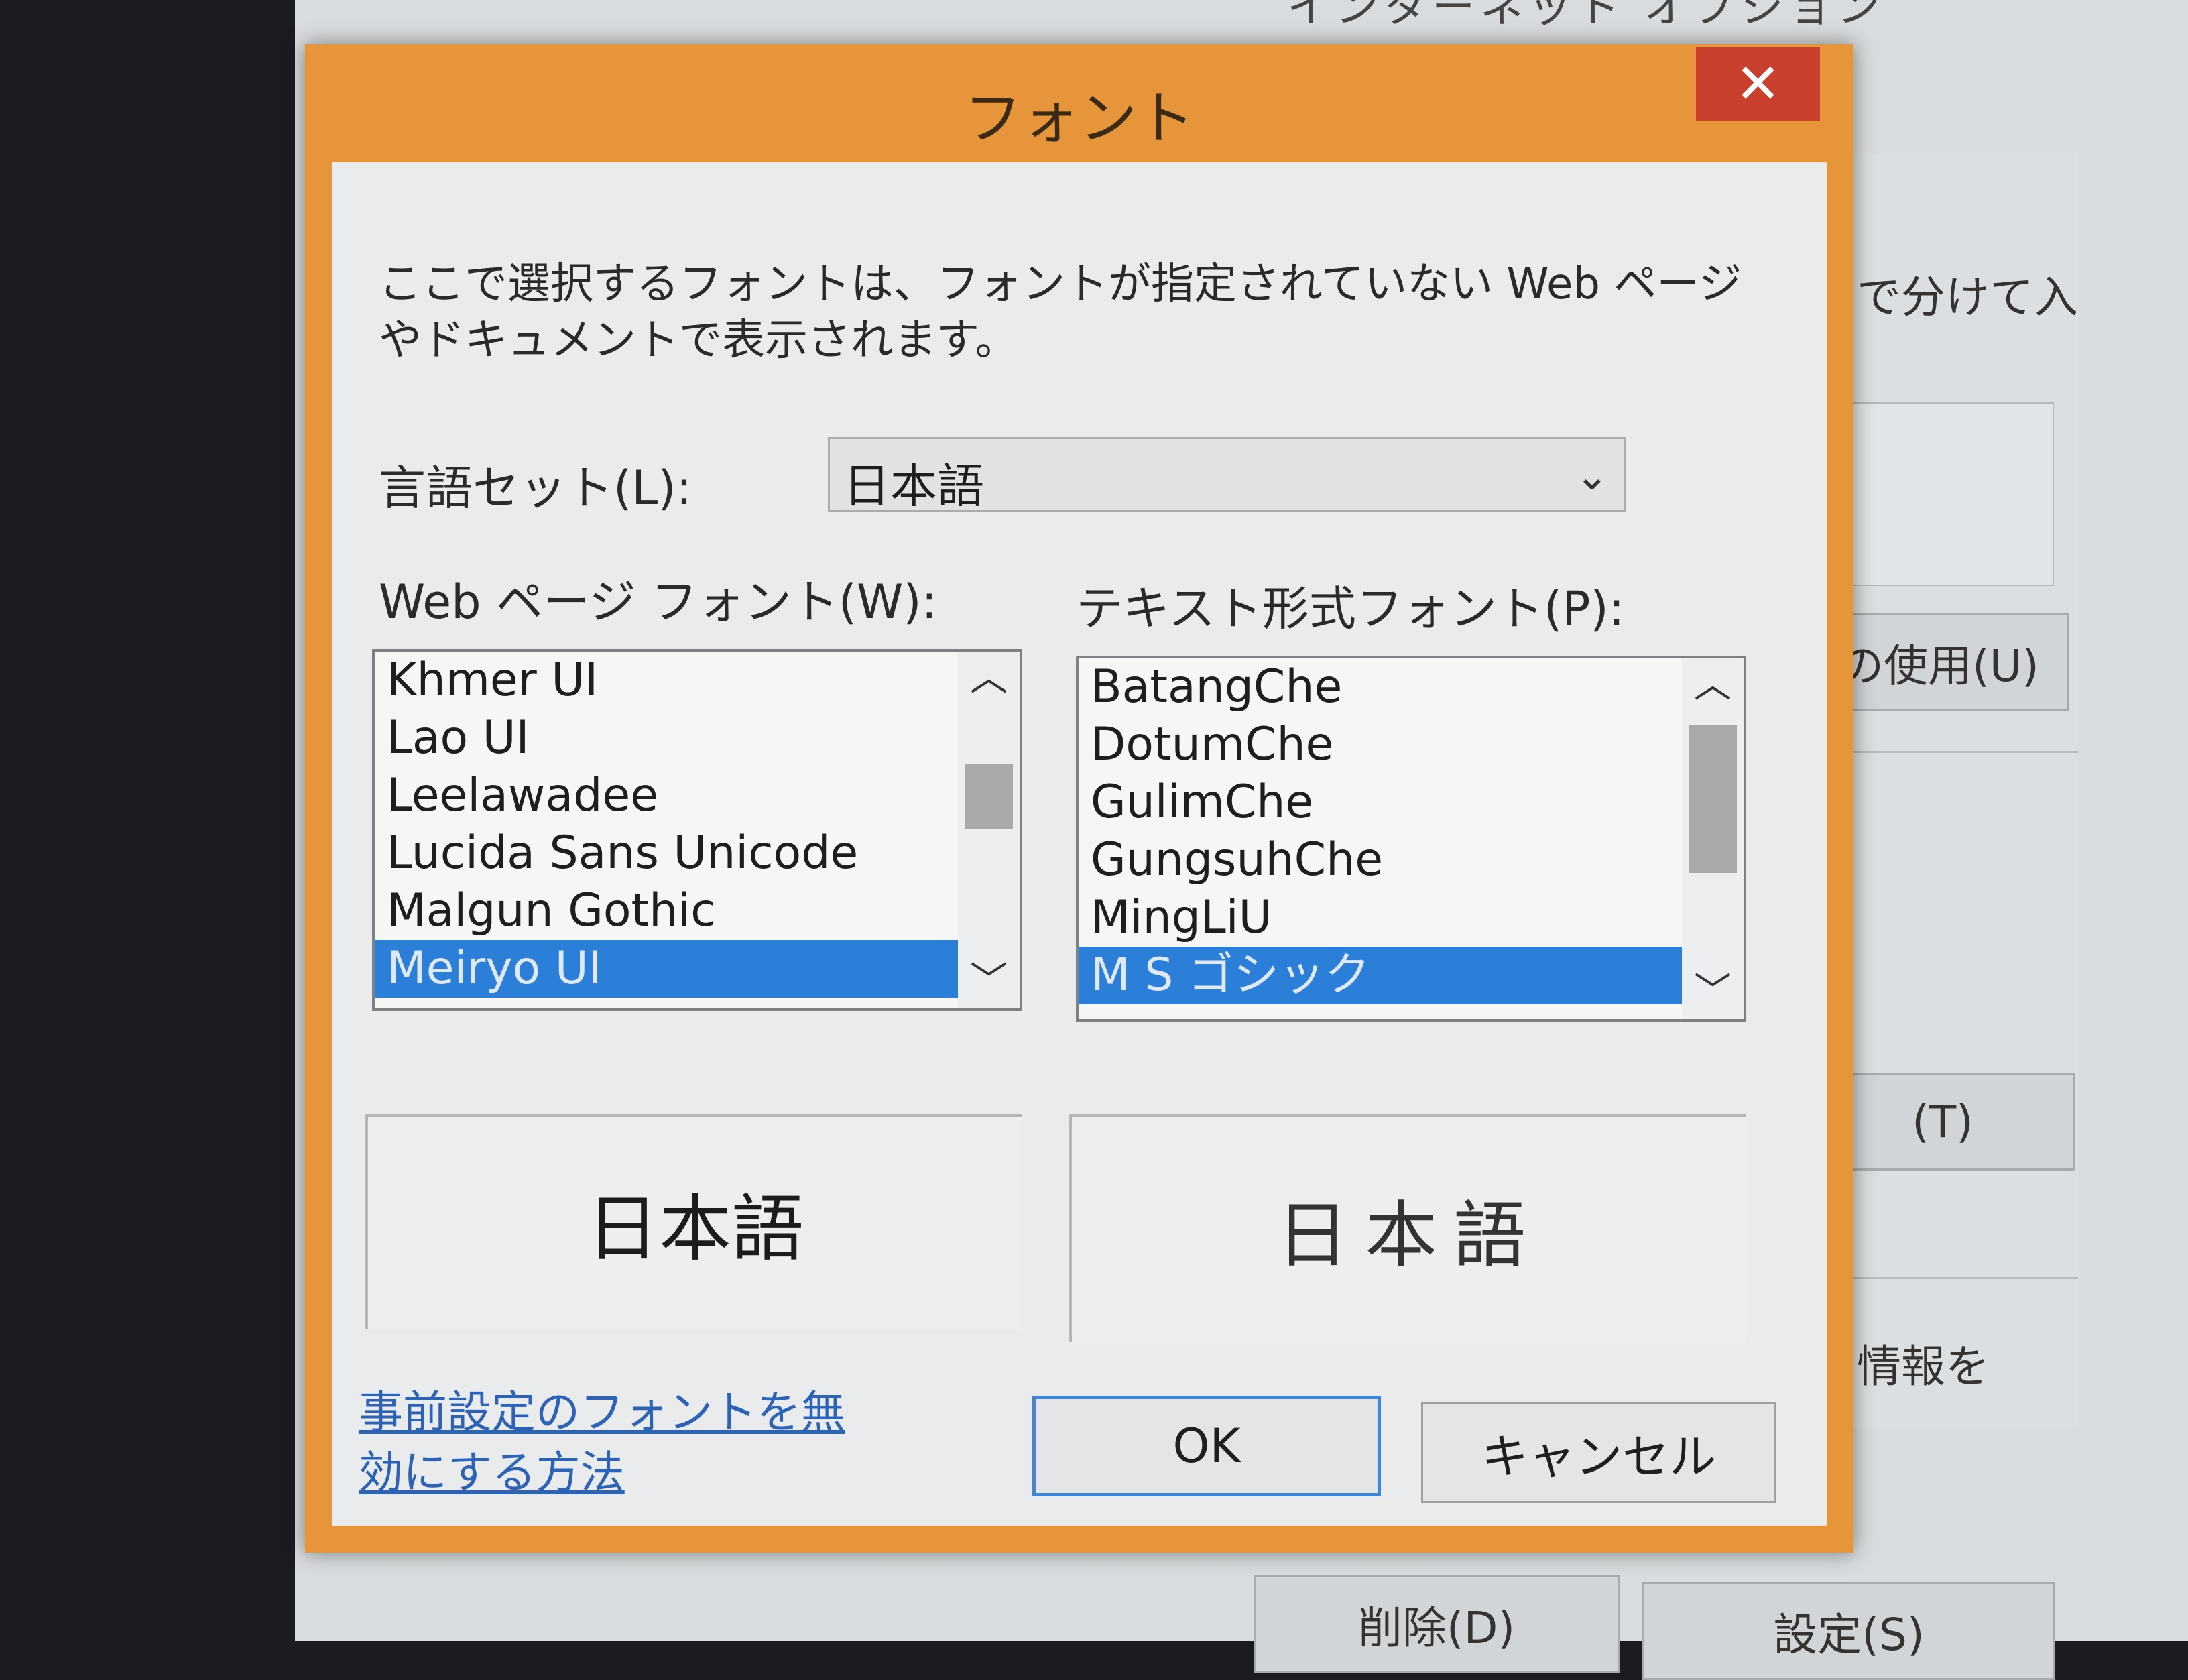 This screenshot has height=1680, width=2188. What do you see at coordinates (1206, 1446) in the screenshot?
I see `ok-button: OK` at bounding box center [1206, 1446].